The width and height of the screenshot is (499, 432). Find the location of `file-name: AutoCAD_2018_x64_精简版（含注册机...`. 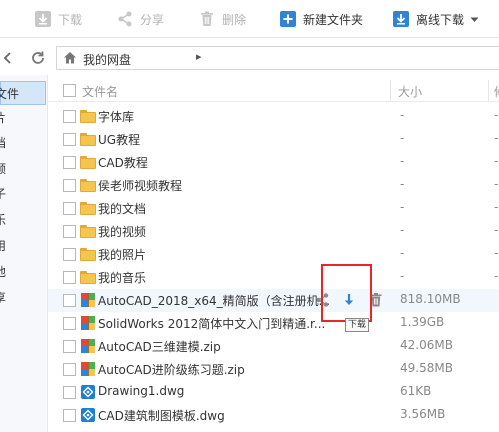

file-name: AutoCAD_2018_x64_精简版（含注册机... is located at coordinates (214, 300).